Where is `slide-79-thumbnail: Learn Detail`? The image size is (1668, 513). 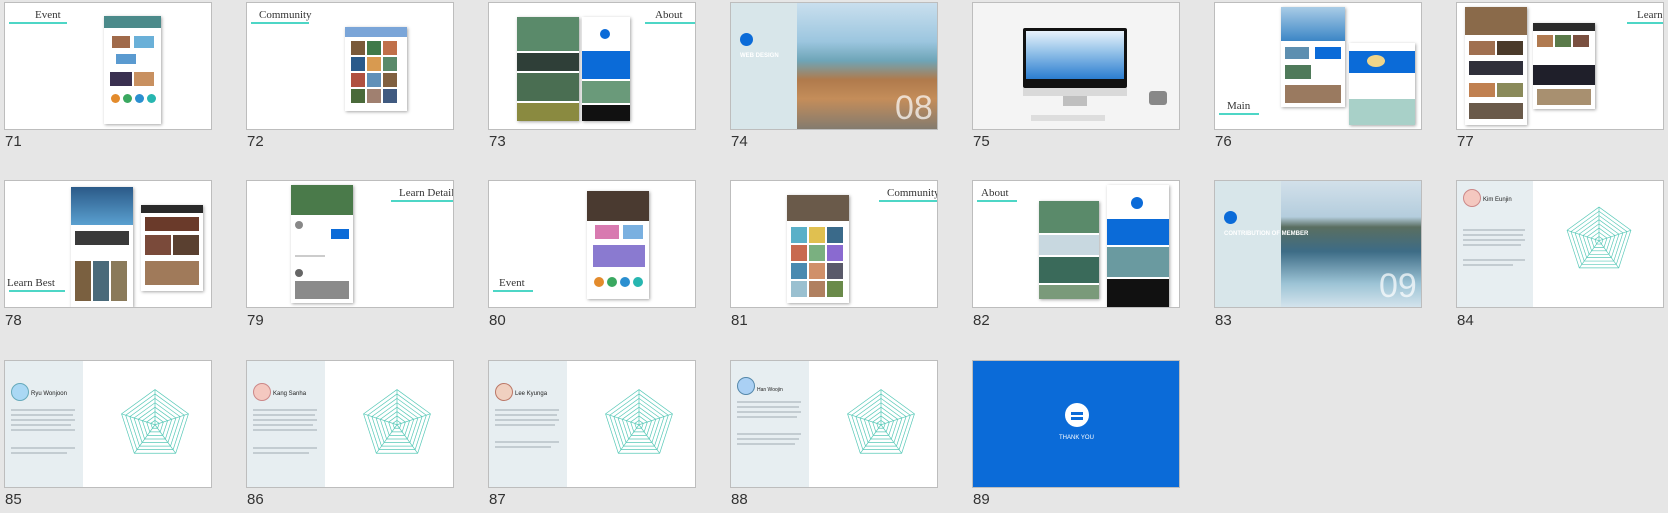 slide-79-thumbnail: Learn Detail is located at coordinates (350, 244).